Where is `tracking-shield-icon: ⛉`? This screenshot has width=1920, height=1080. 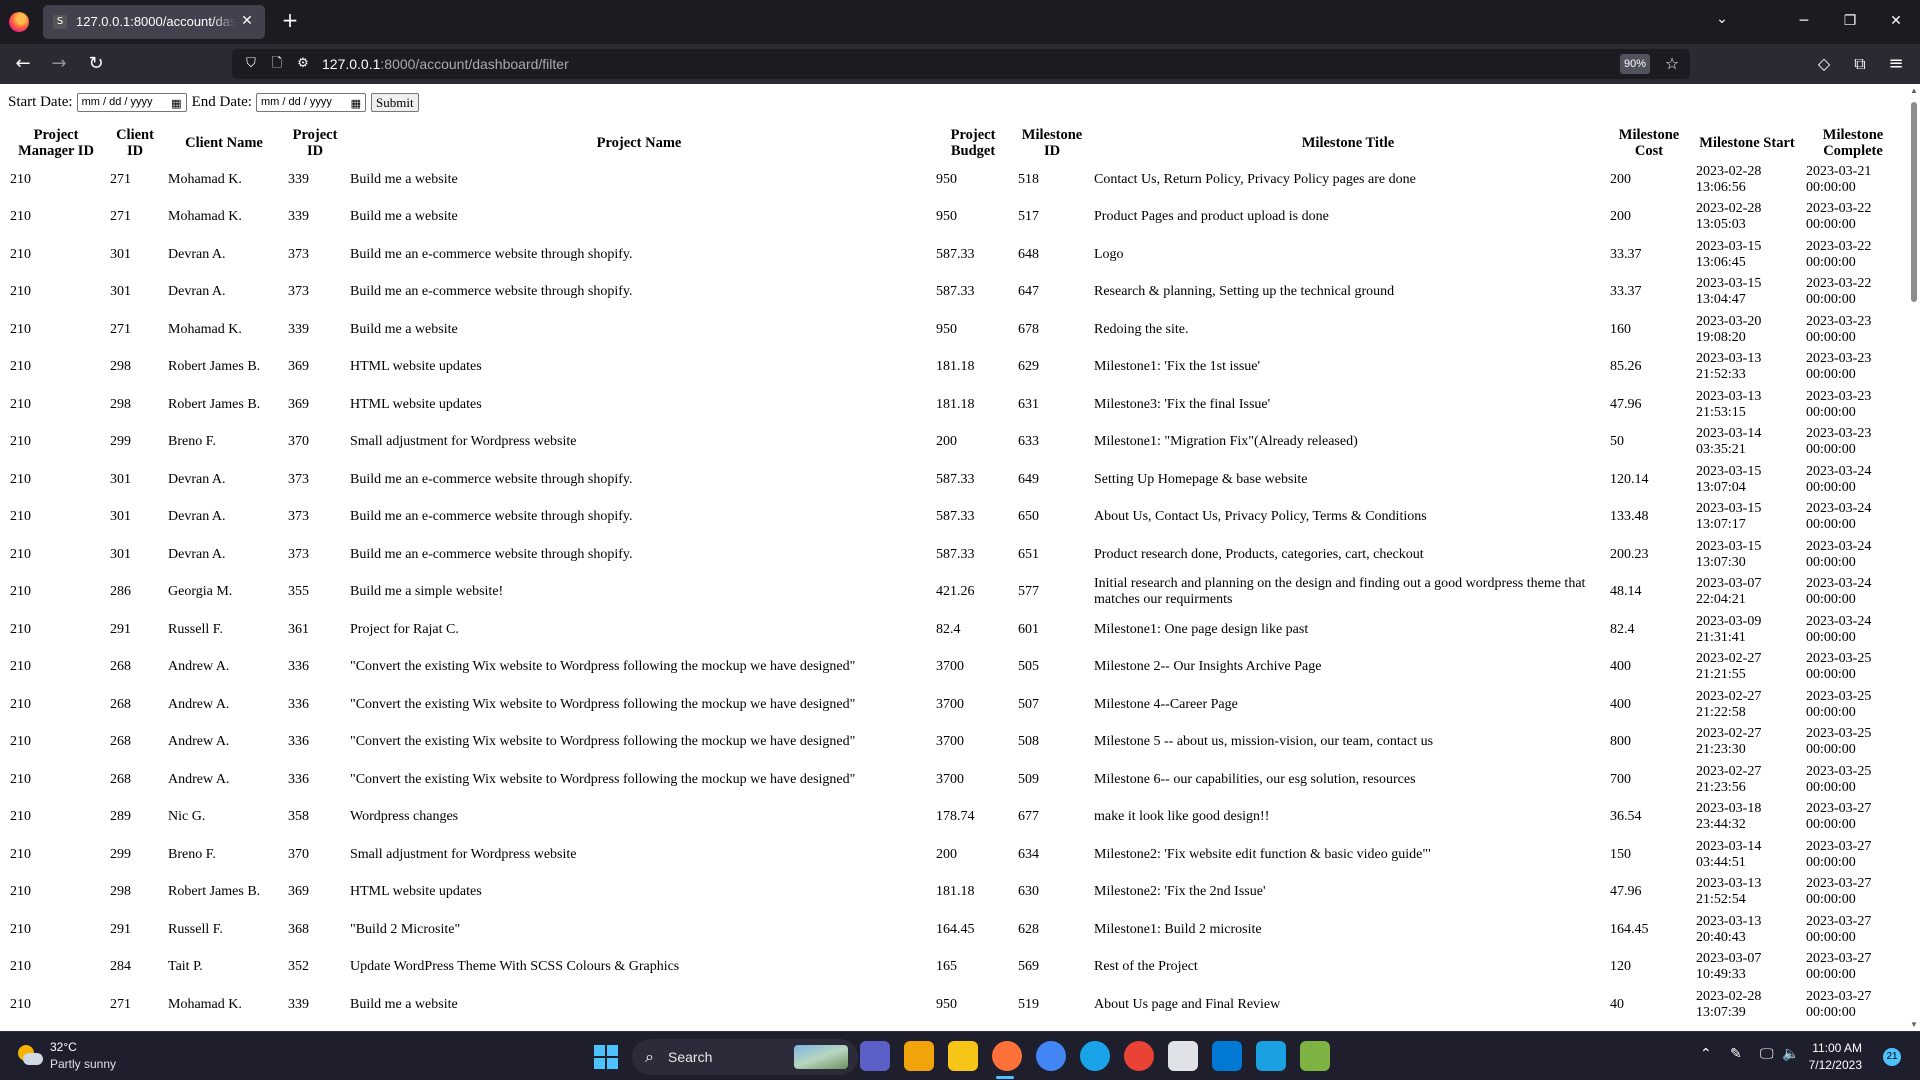 tracking-shield-icon: ⛉ is located at coordinates (251, 64).